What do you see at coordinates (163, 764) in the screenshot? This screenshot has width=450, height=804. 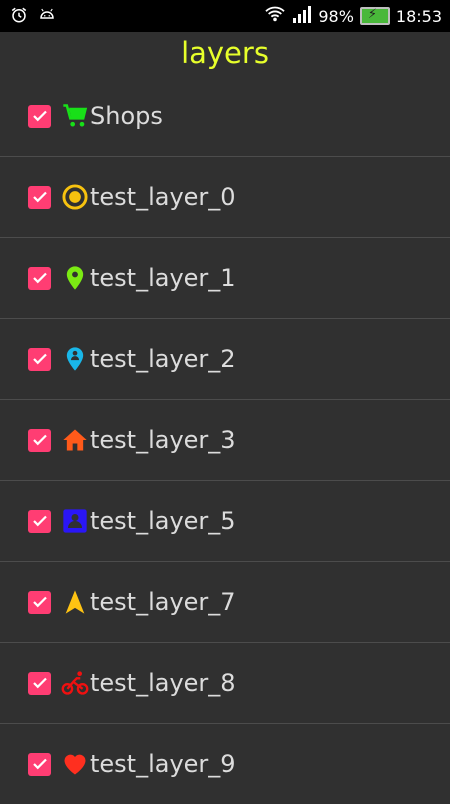 I see `layer-label: test_layer_9` at bounding box center [163, 764].